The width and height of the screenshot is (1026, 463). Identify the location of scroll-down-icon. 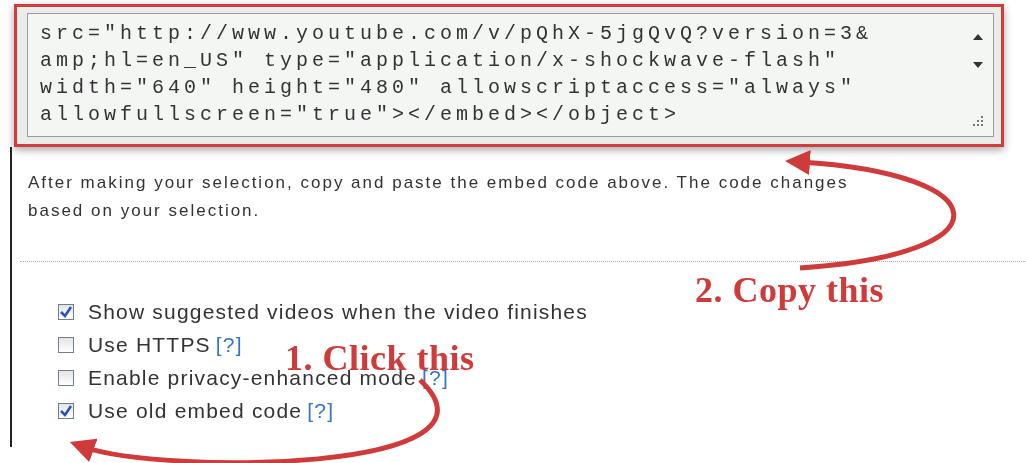
(978, 65).